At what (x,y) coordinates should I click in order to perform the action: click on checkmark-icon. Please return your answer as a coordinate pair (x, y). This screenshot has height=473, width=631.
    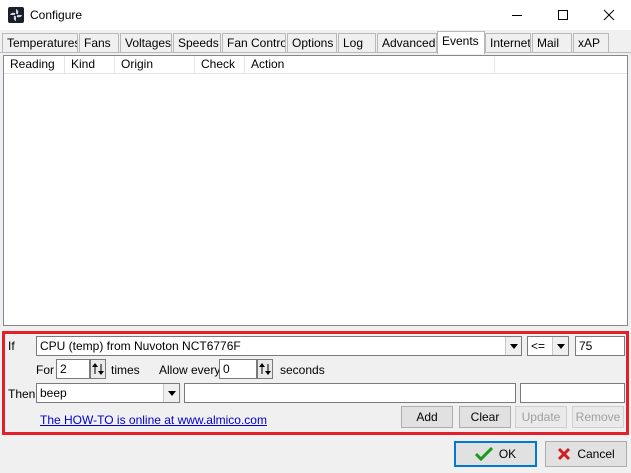
    Looking at the image, I should click on (483, 454).